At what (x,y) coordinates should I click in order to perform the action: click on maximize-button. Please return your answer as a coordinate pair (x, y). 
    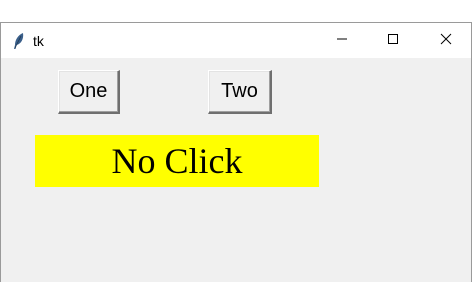
    Looking at the image, I should click on (393, 40).